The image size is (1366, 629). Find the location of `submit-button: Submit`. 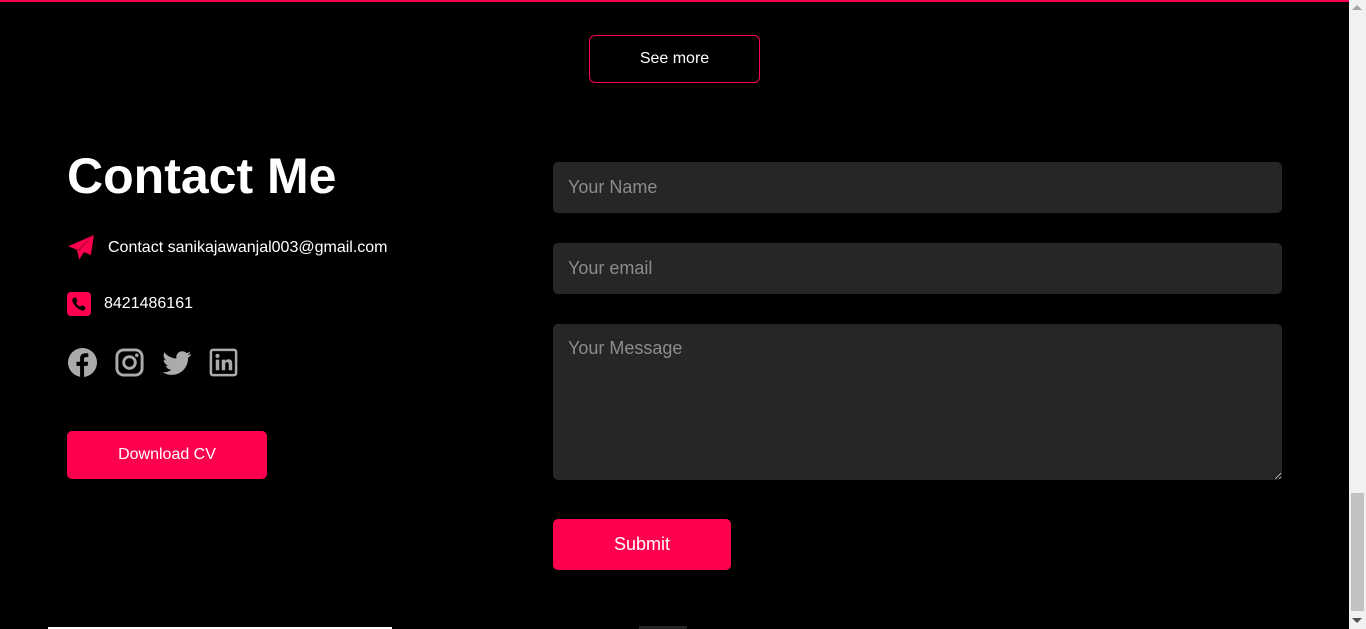

submit-button: Submit is located at coordinates (642, 544).